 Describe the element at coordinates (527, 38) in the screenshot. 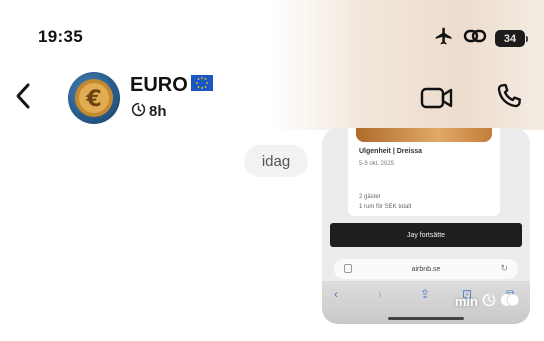

I see `battery-tip` at that location.